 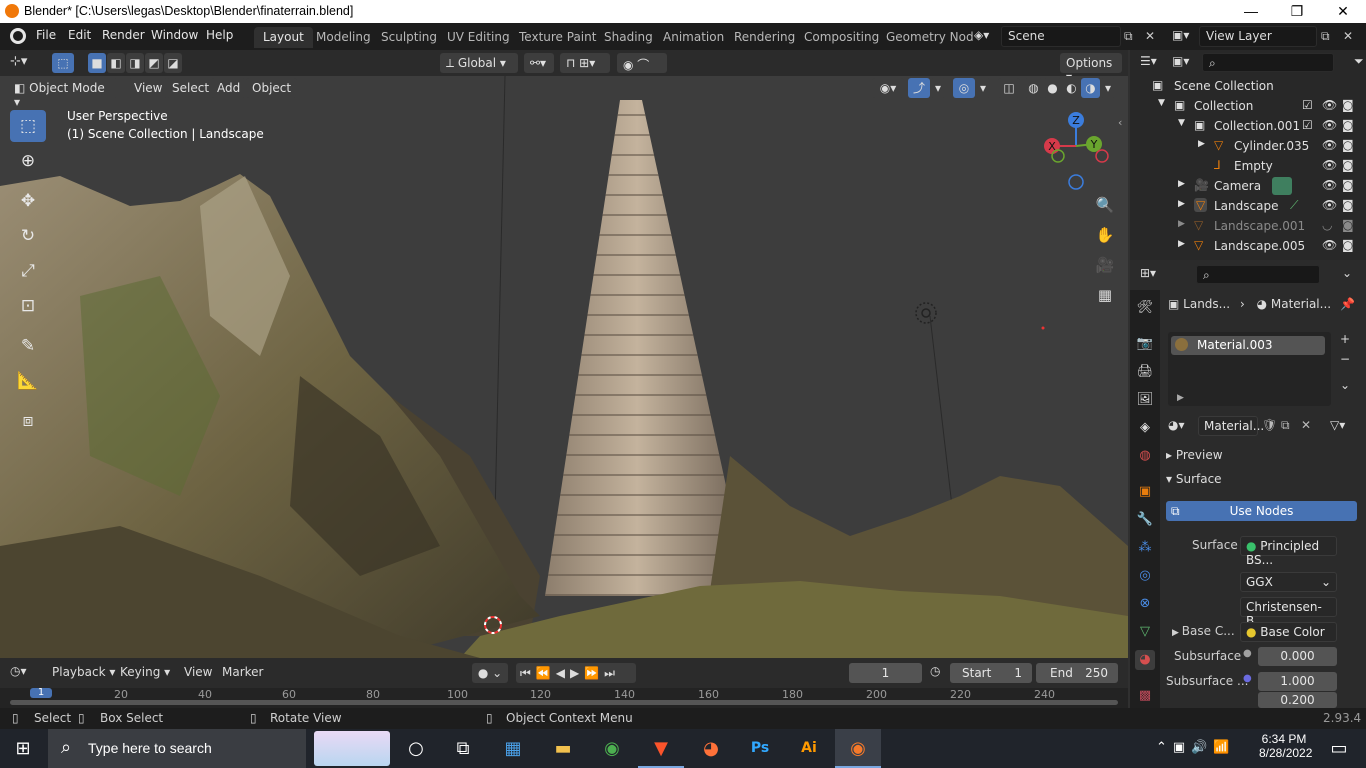 I want to click on scene-name-field: Scene, so click(x=1061, y=36).